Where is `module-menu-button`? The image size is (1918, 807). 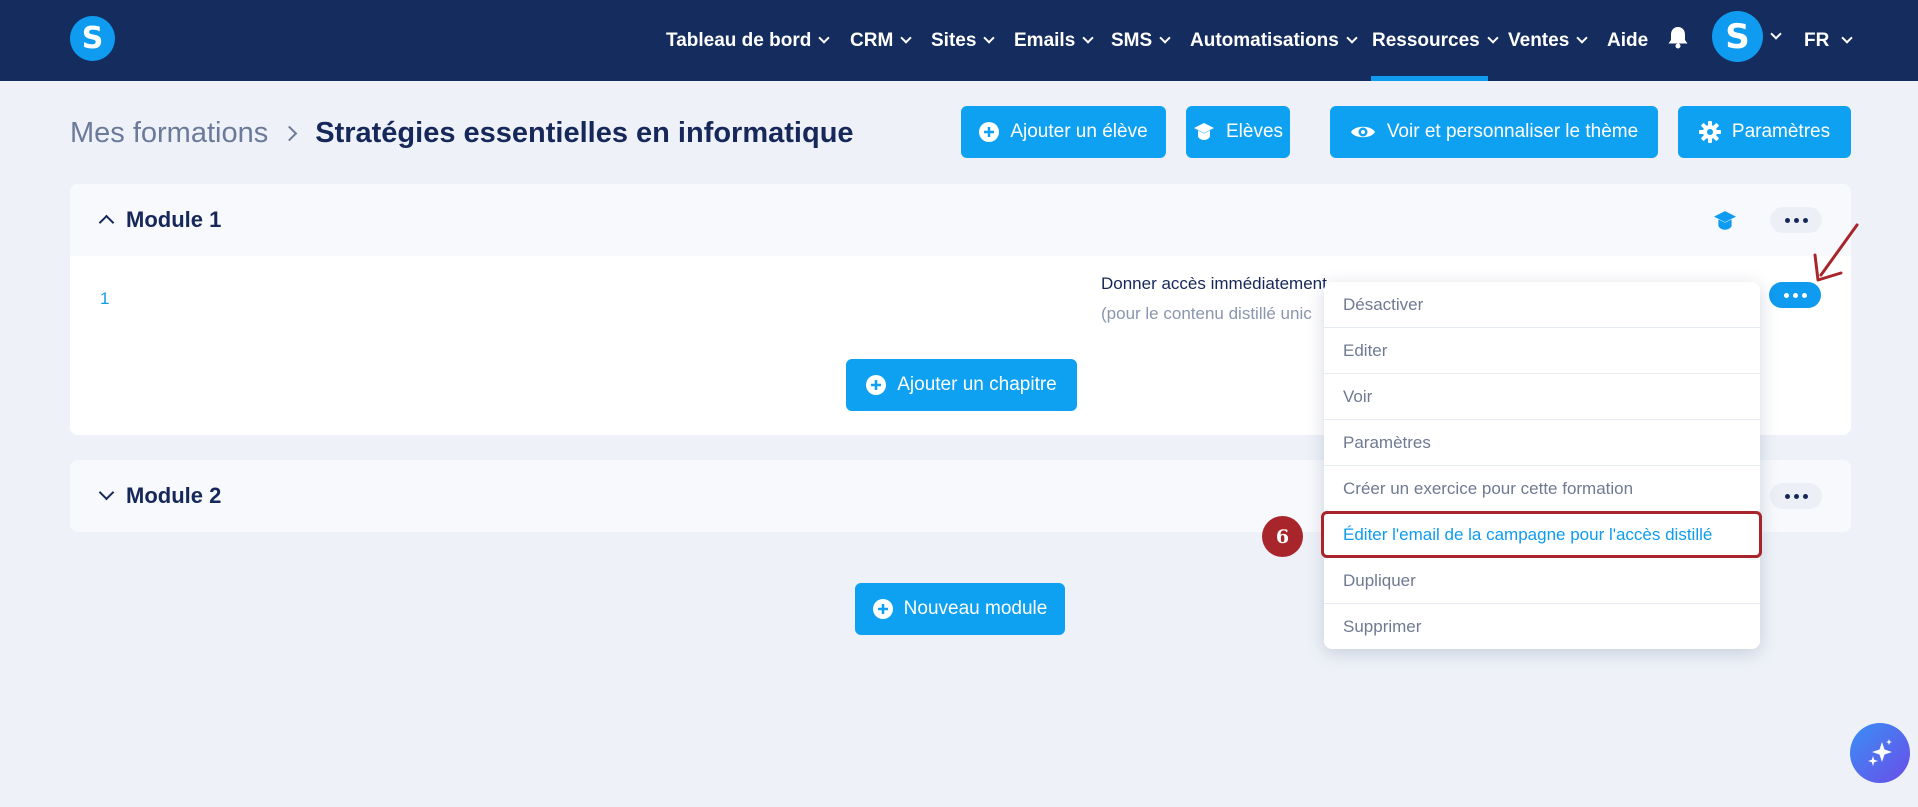 module-menu-button is located at coordinates (1796, 496).